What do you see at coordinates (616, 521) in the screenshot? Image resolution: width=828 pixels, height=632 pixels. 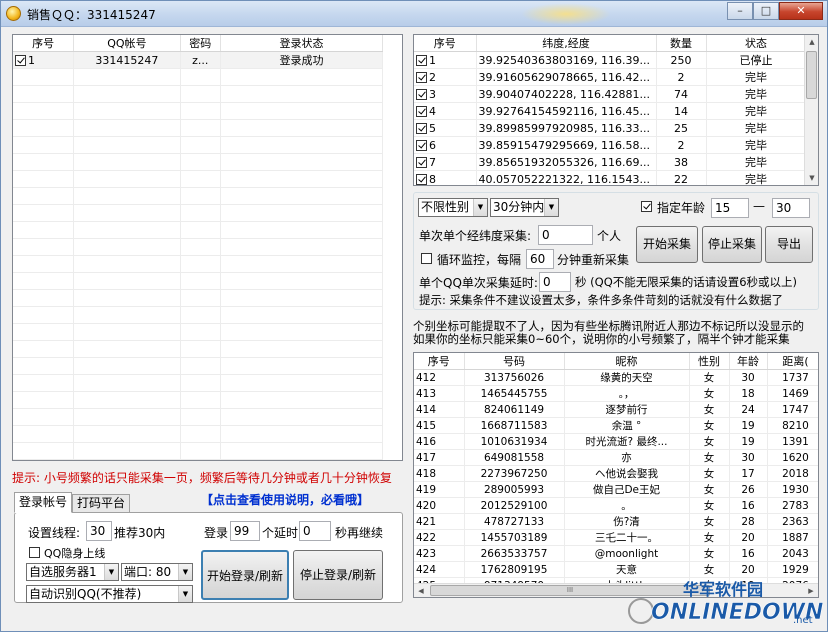 I see `result-row: 421 478727133 伤?清女 28 2363` at bounding box center [616, 521].